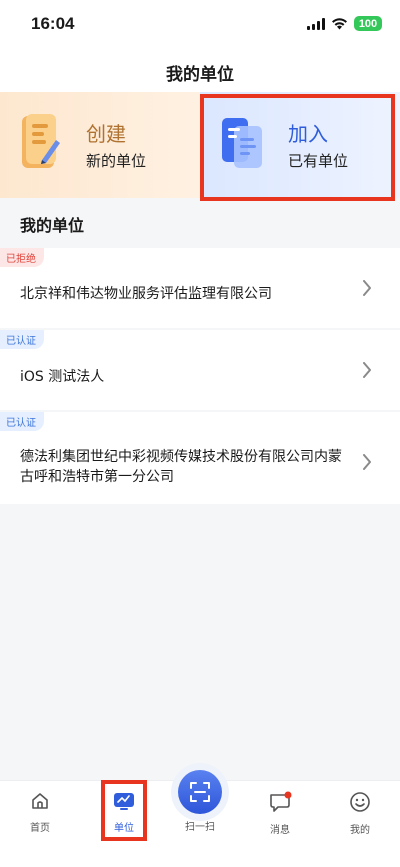  I want to click on list-item: 已拒绝 北京祥和伟达物业服务评估监理有限公司, so click(200, 288).